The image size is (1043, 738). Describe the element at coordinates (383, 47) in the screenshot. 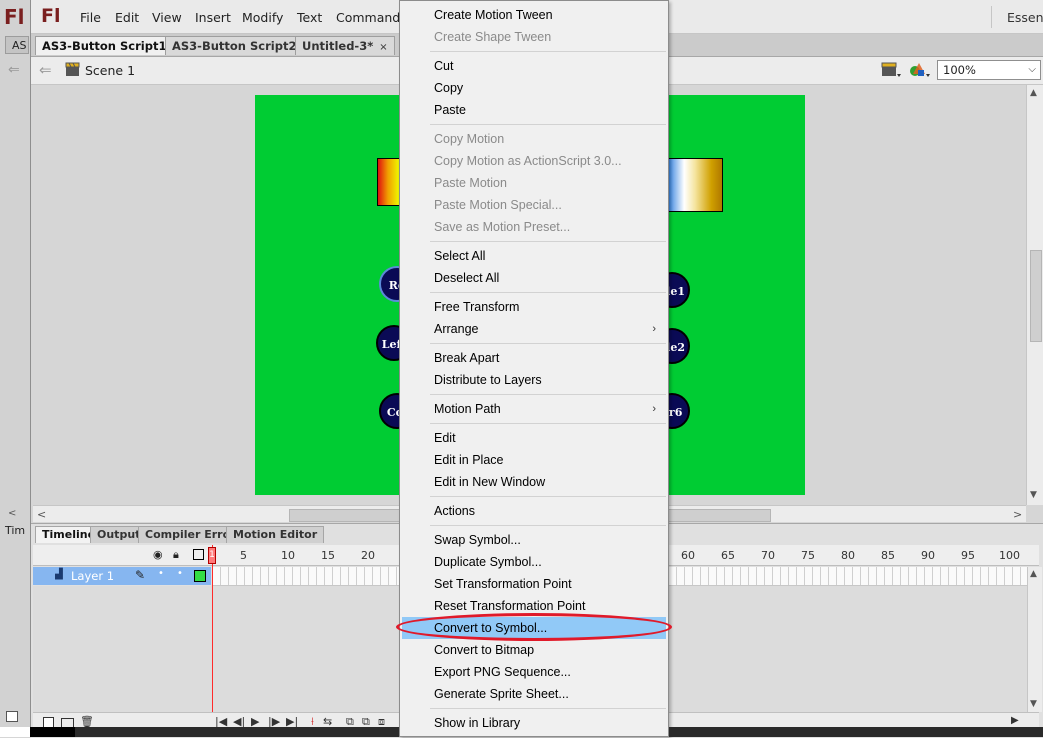

I see `close-icon: ×` at that location.